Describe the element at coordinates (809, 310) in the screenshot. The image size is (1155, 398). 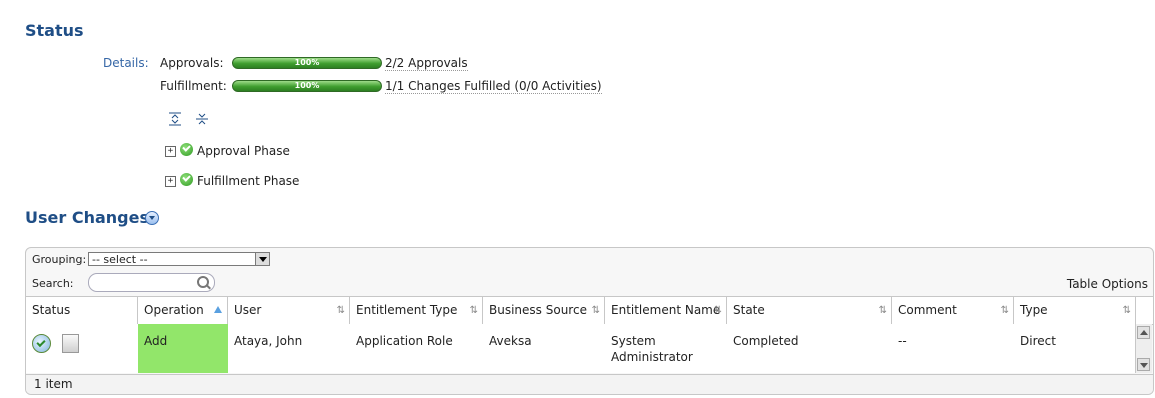
I see `column-header-state: State ⇅` at that location.